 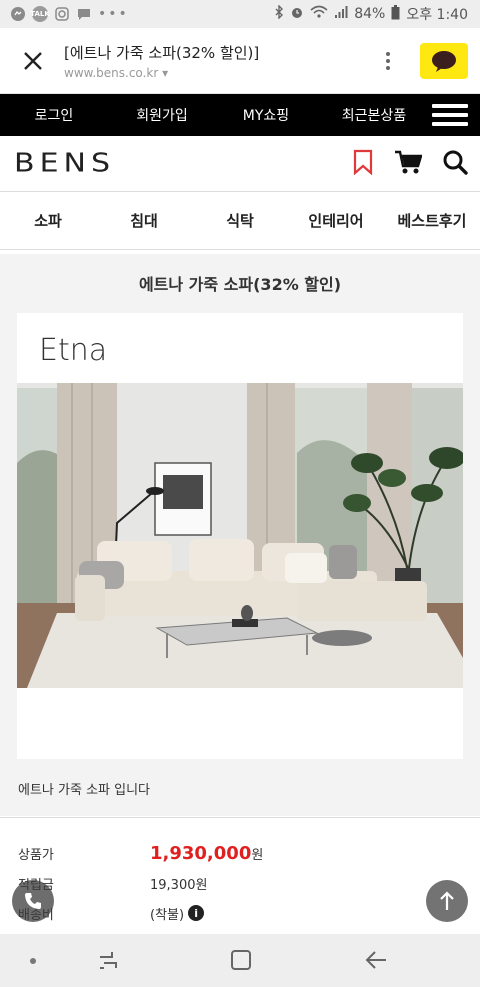 I want to click on header-icons, so click(x=410, y=164).